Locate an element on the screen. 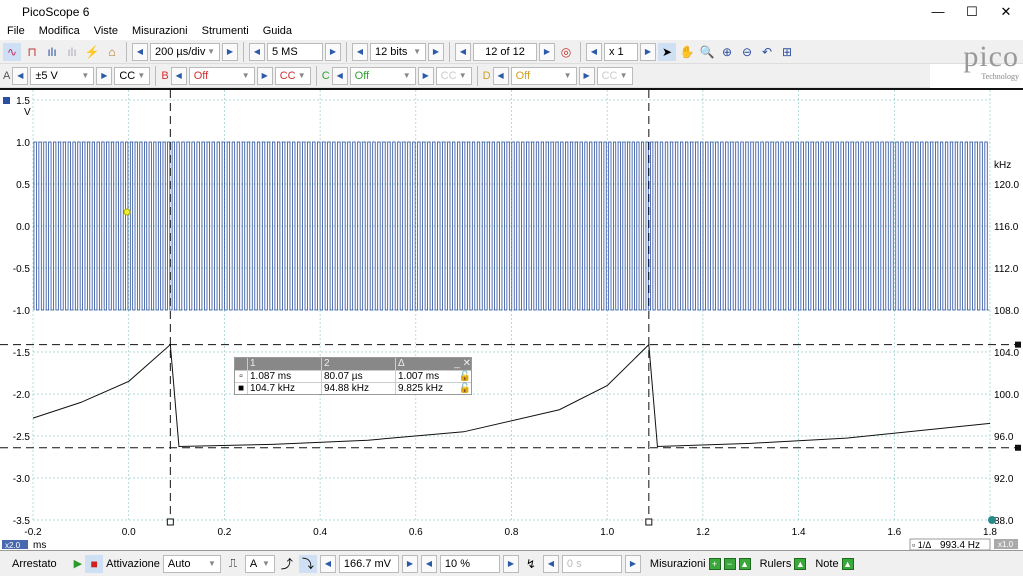 Image resolution: width=1023 pixels, height=576 pixels. menu-tools: Strumenti is located at coordinates (225, 31).